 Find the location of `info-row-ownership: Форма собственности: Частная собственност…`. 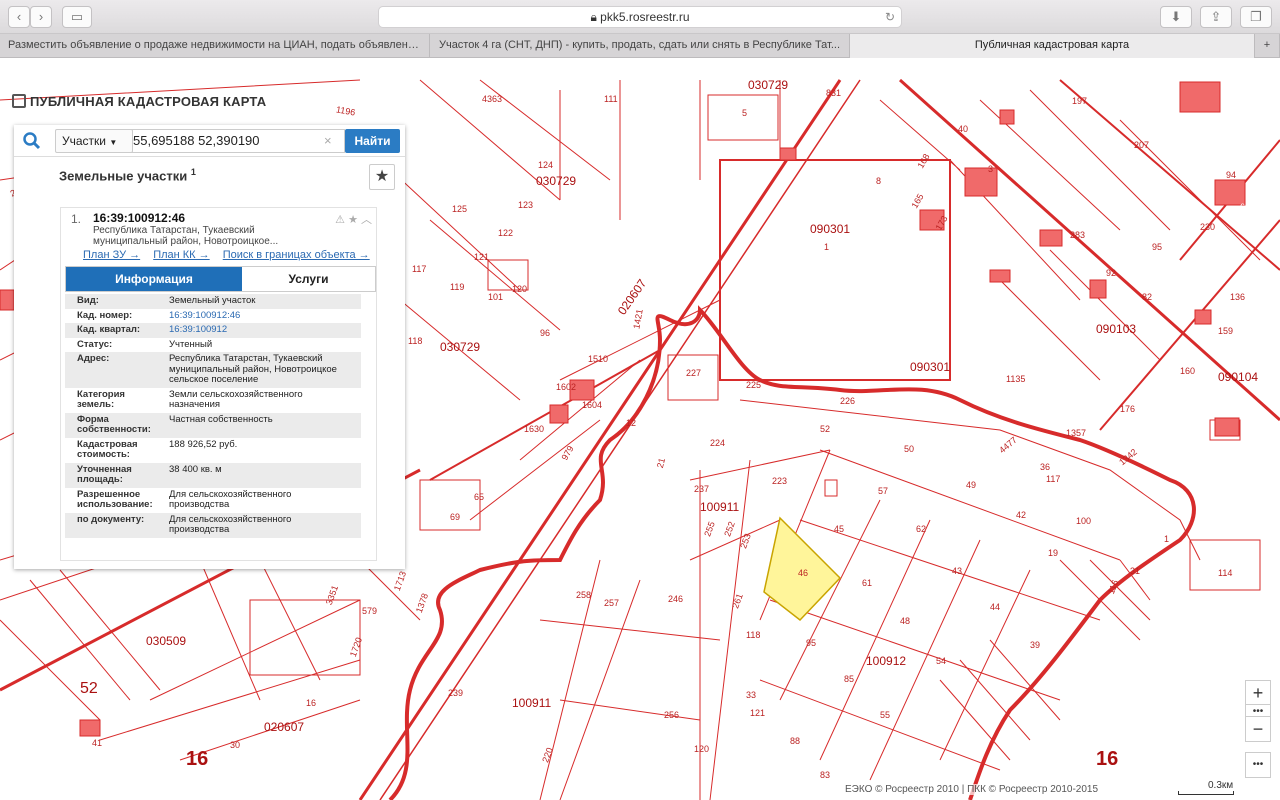

info-row-ownership: Форма собственности: Частная собственност… is located at coordinates (213, 425).